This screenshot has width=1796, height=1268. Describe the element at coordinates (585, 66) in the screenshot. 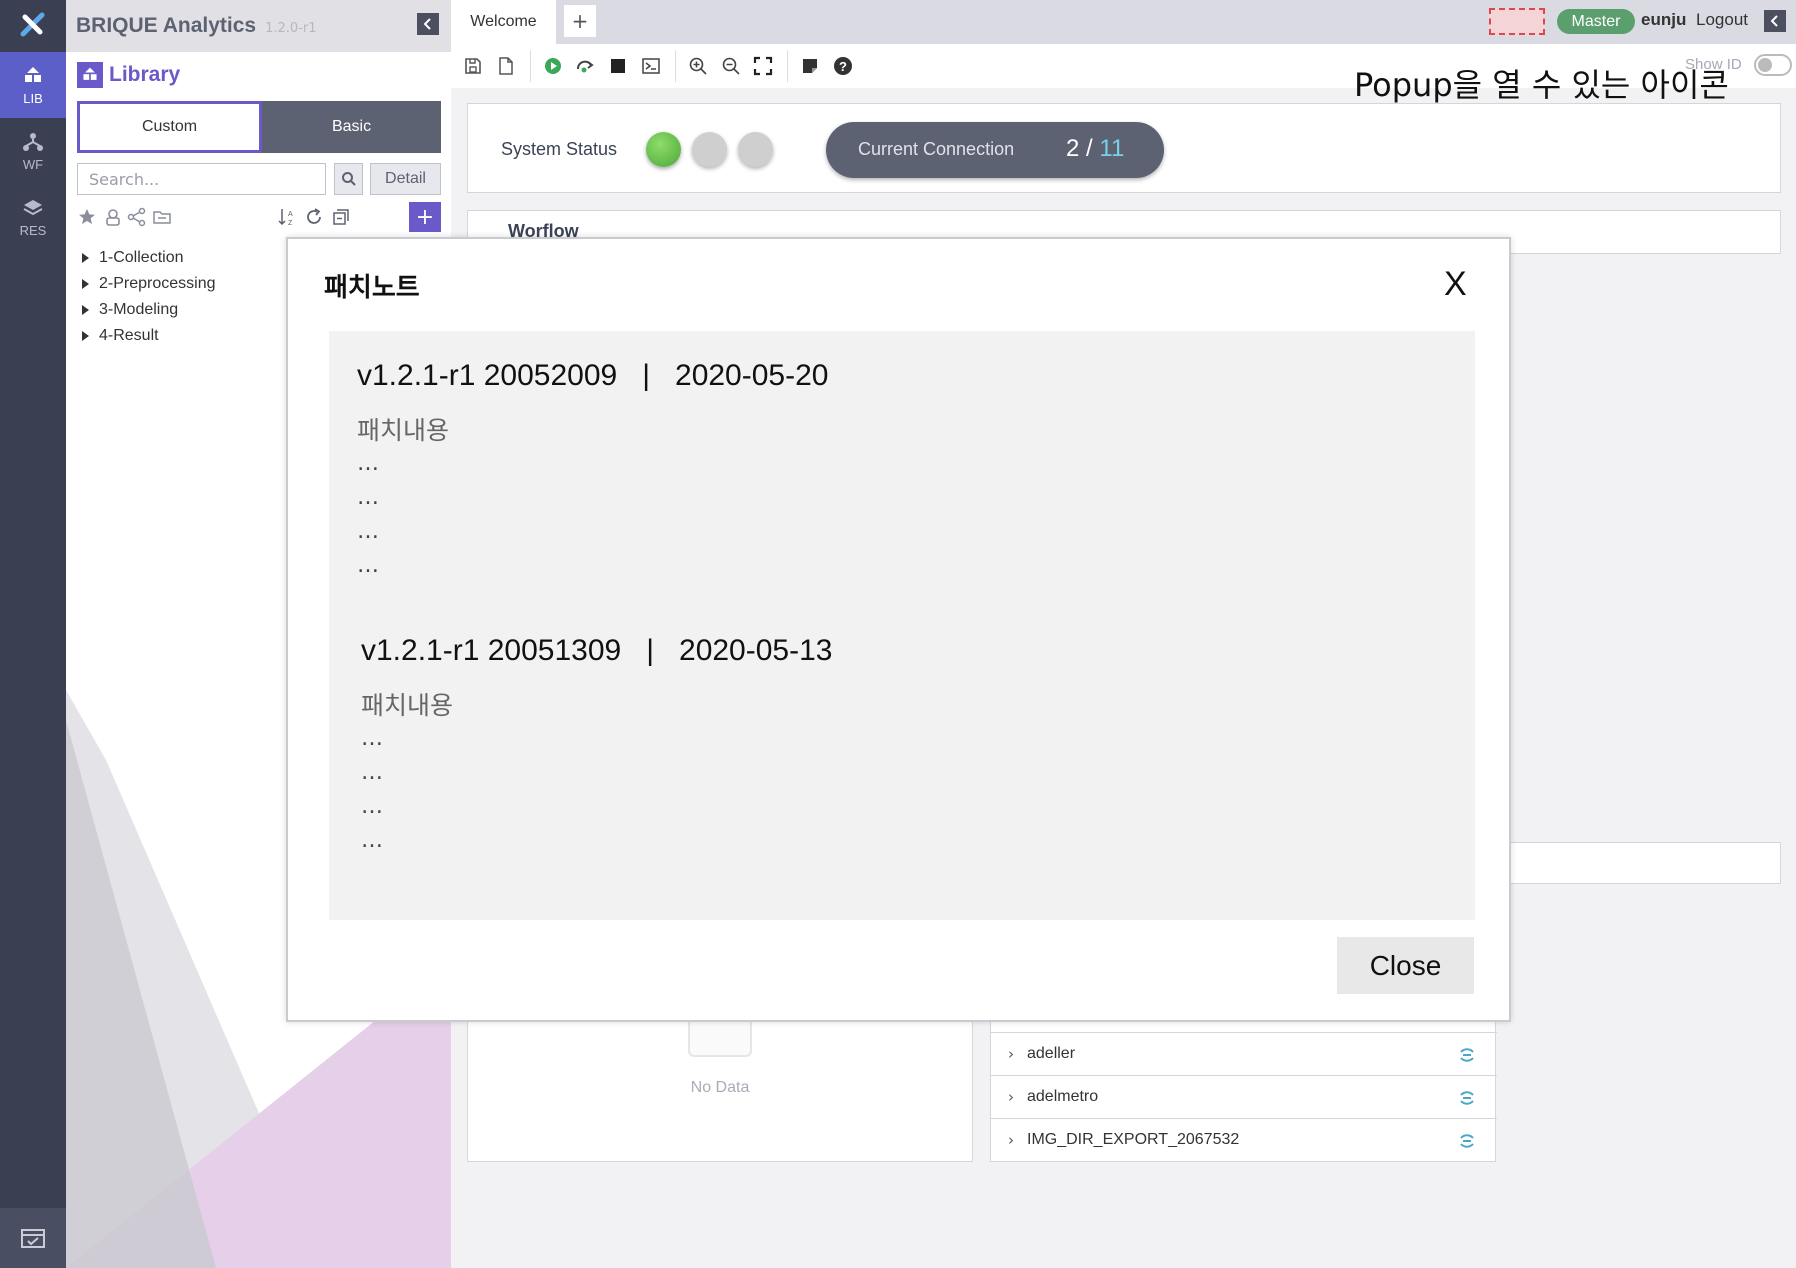

I see `step-run-icon` at that location.